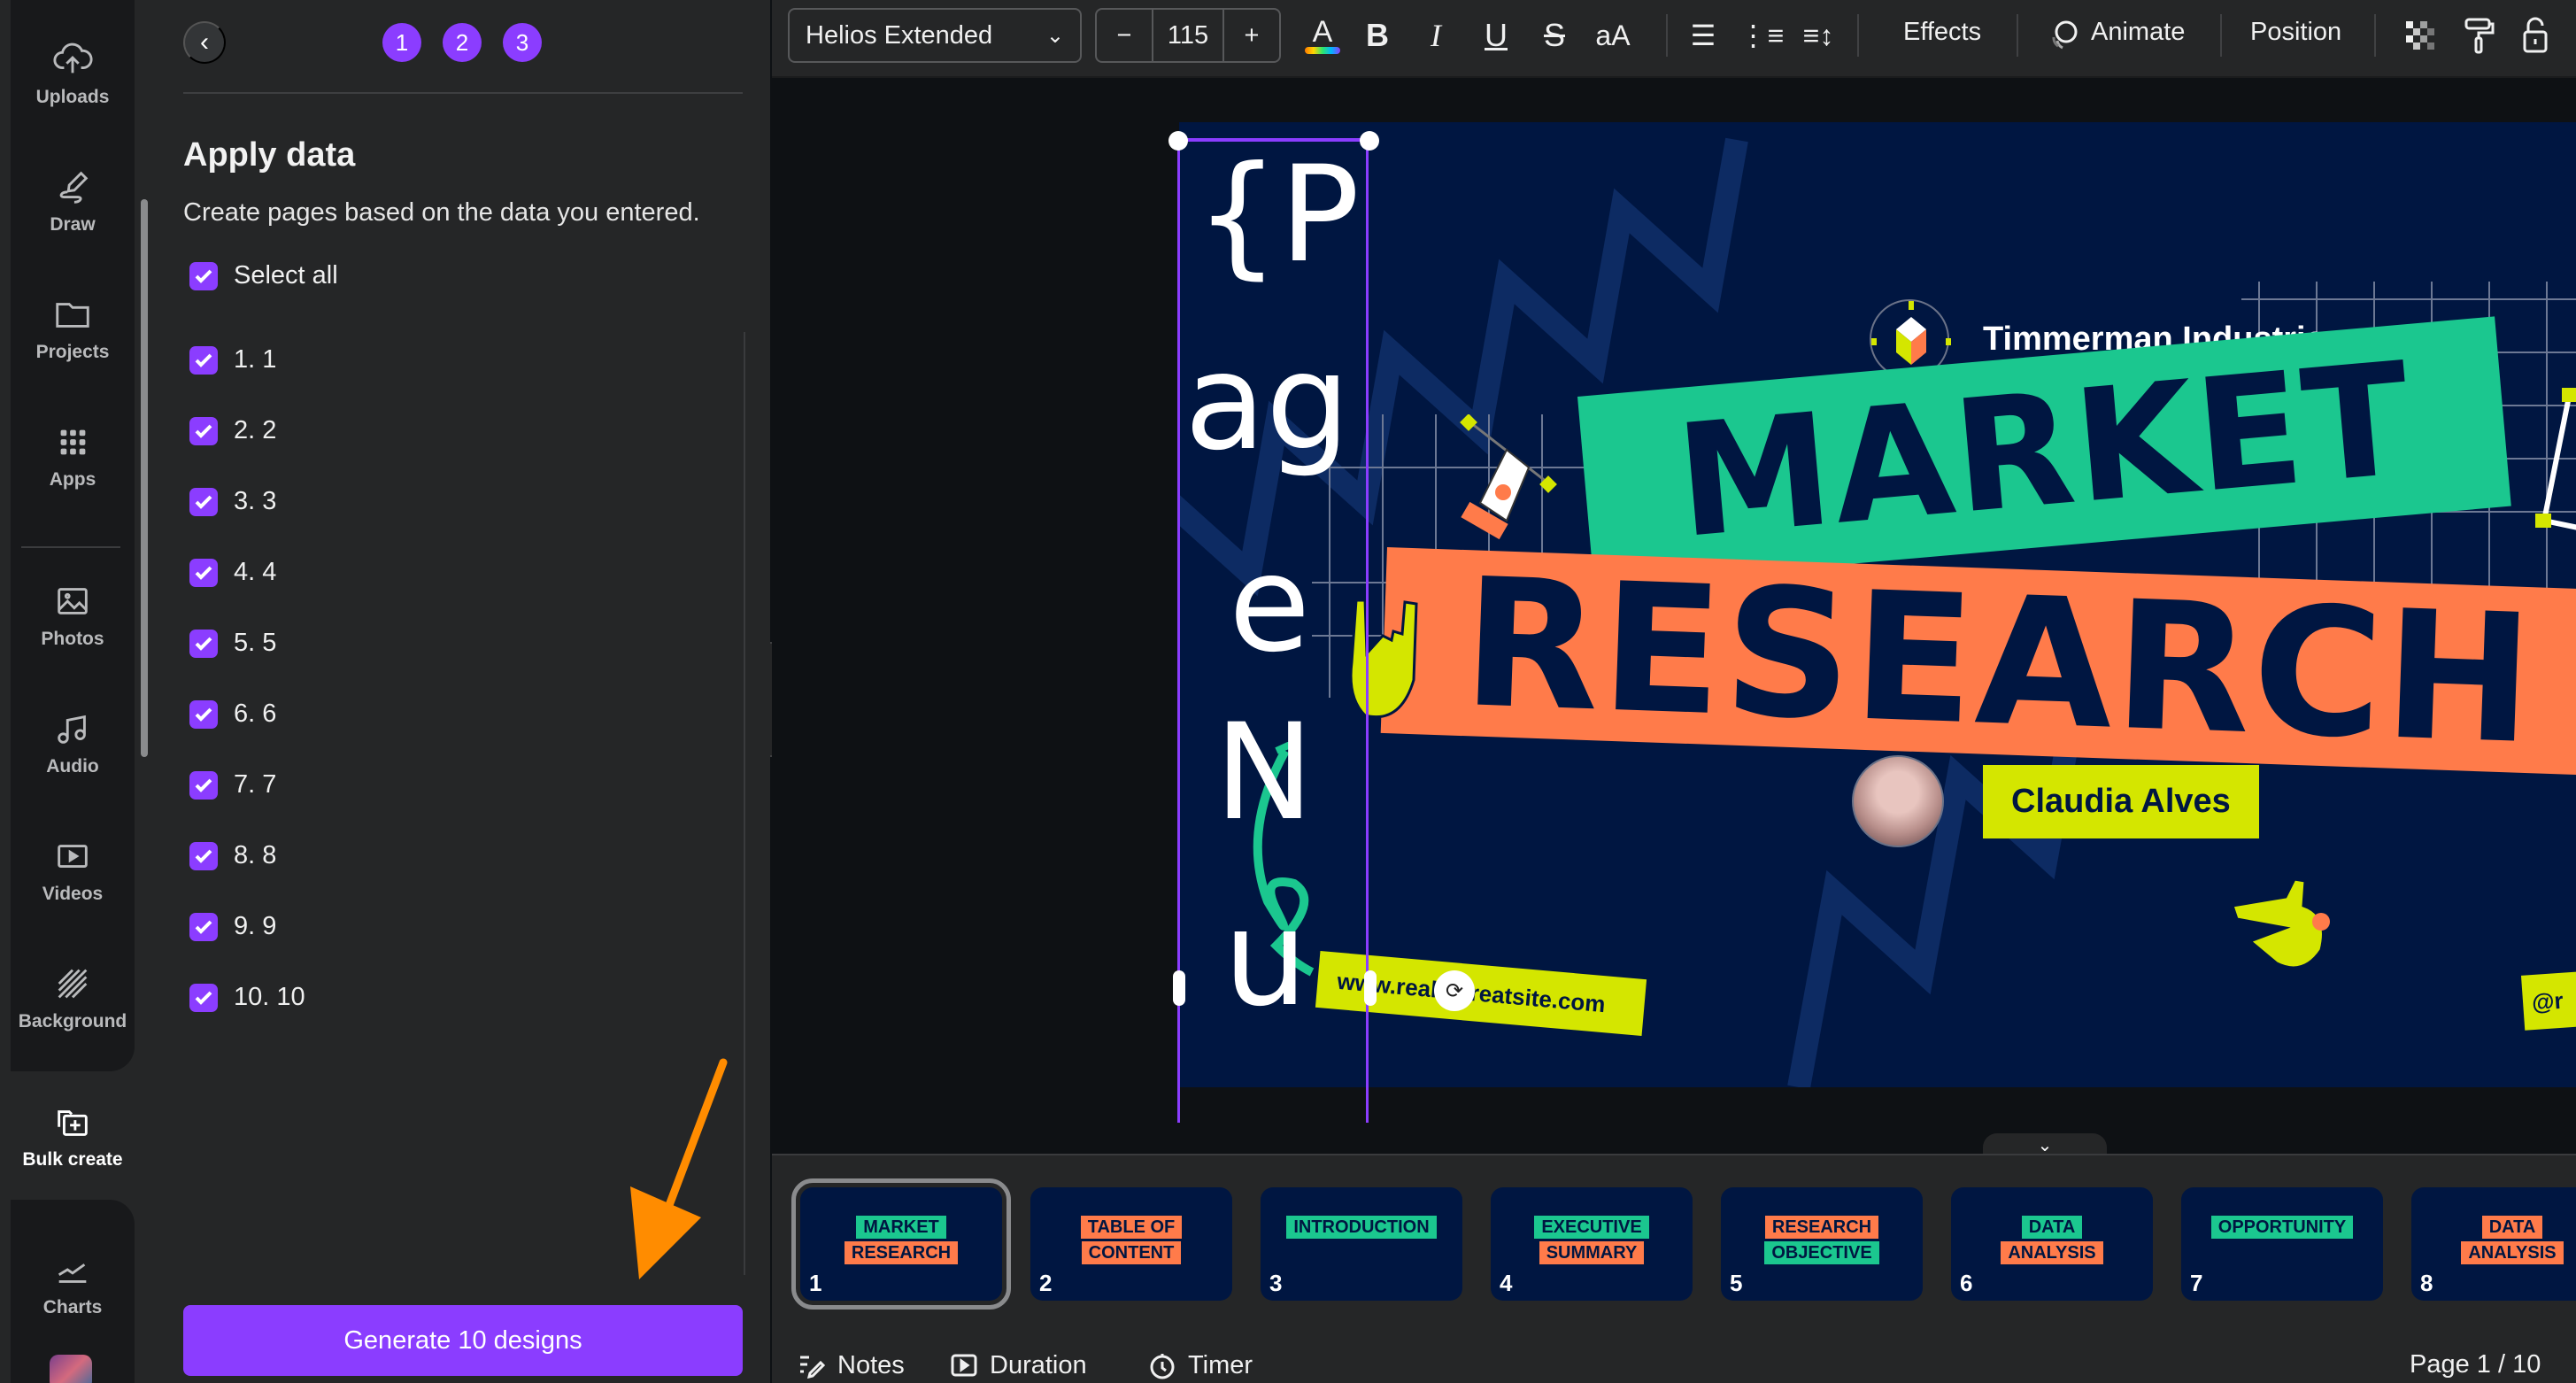 This screenshot has width=2576, height=1383. I want to click on social-handle-tag: @r, so click(2548, 1000).